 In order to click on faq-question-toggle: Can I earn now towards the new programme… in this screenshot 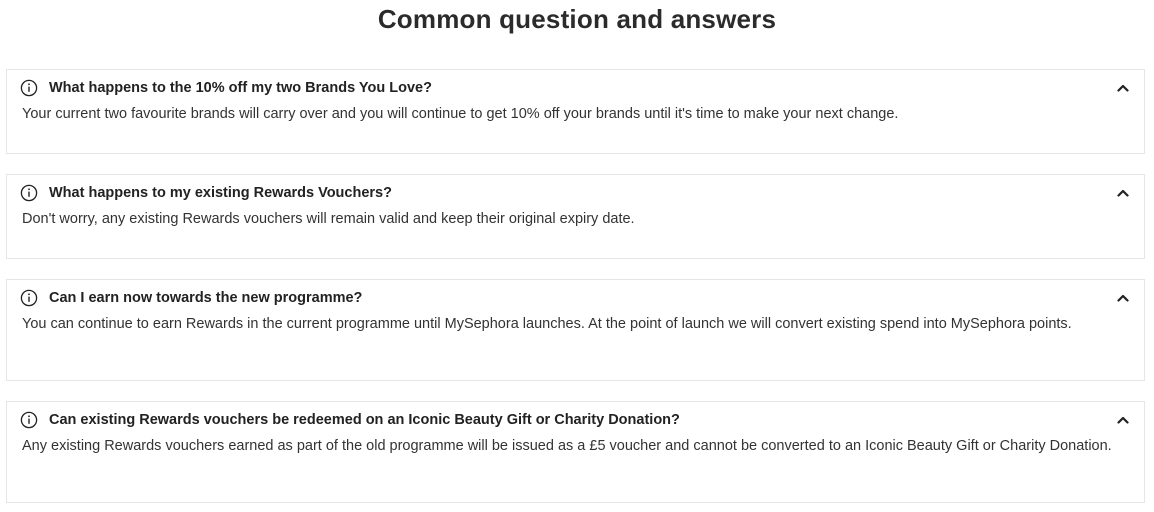, I will do `click(575, 298)`.